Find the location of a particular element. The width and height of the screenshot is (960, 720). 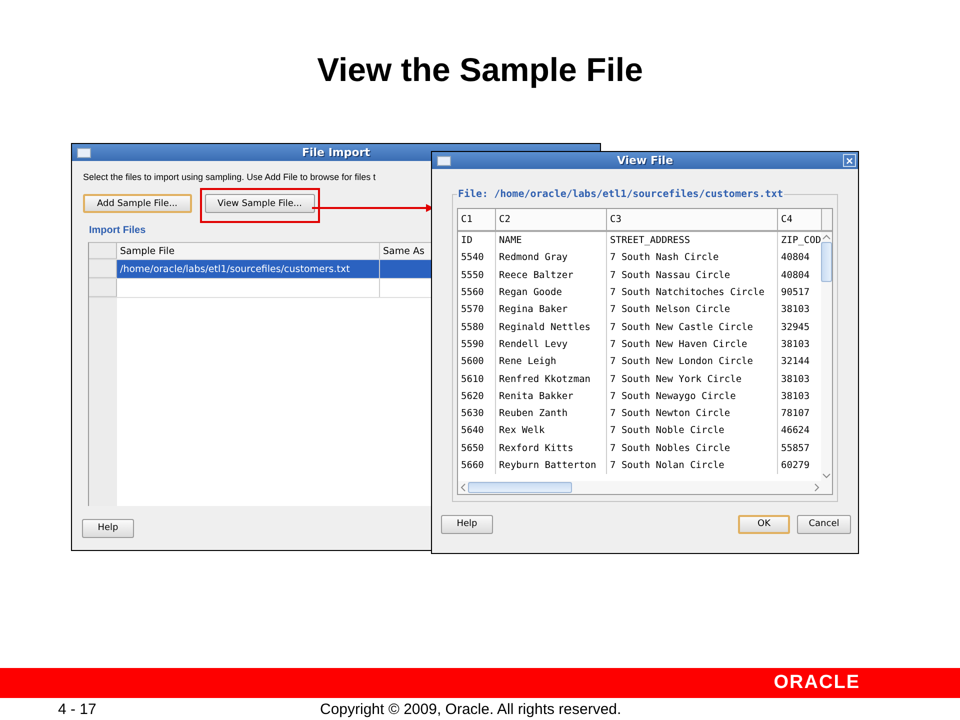

vertical-scrollbar is located at coordinates (826, 356).